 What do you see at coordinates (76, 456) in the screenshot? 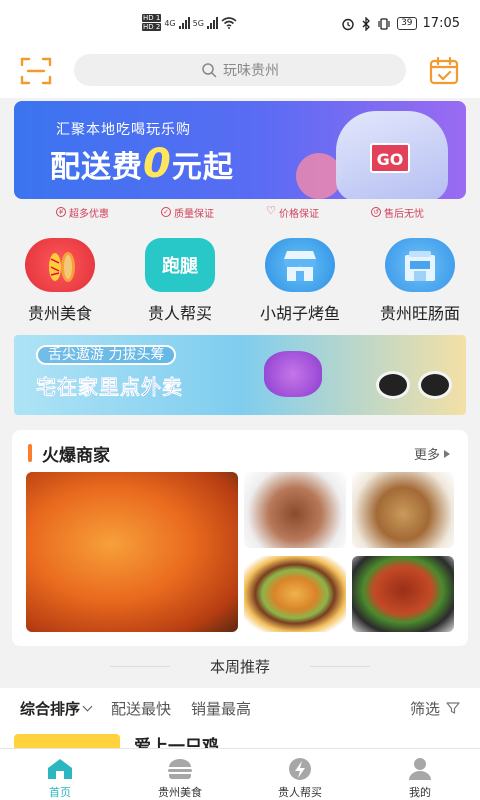
I see `section-title: 火爆商家` at bounding box center [76, 456].